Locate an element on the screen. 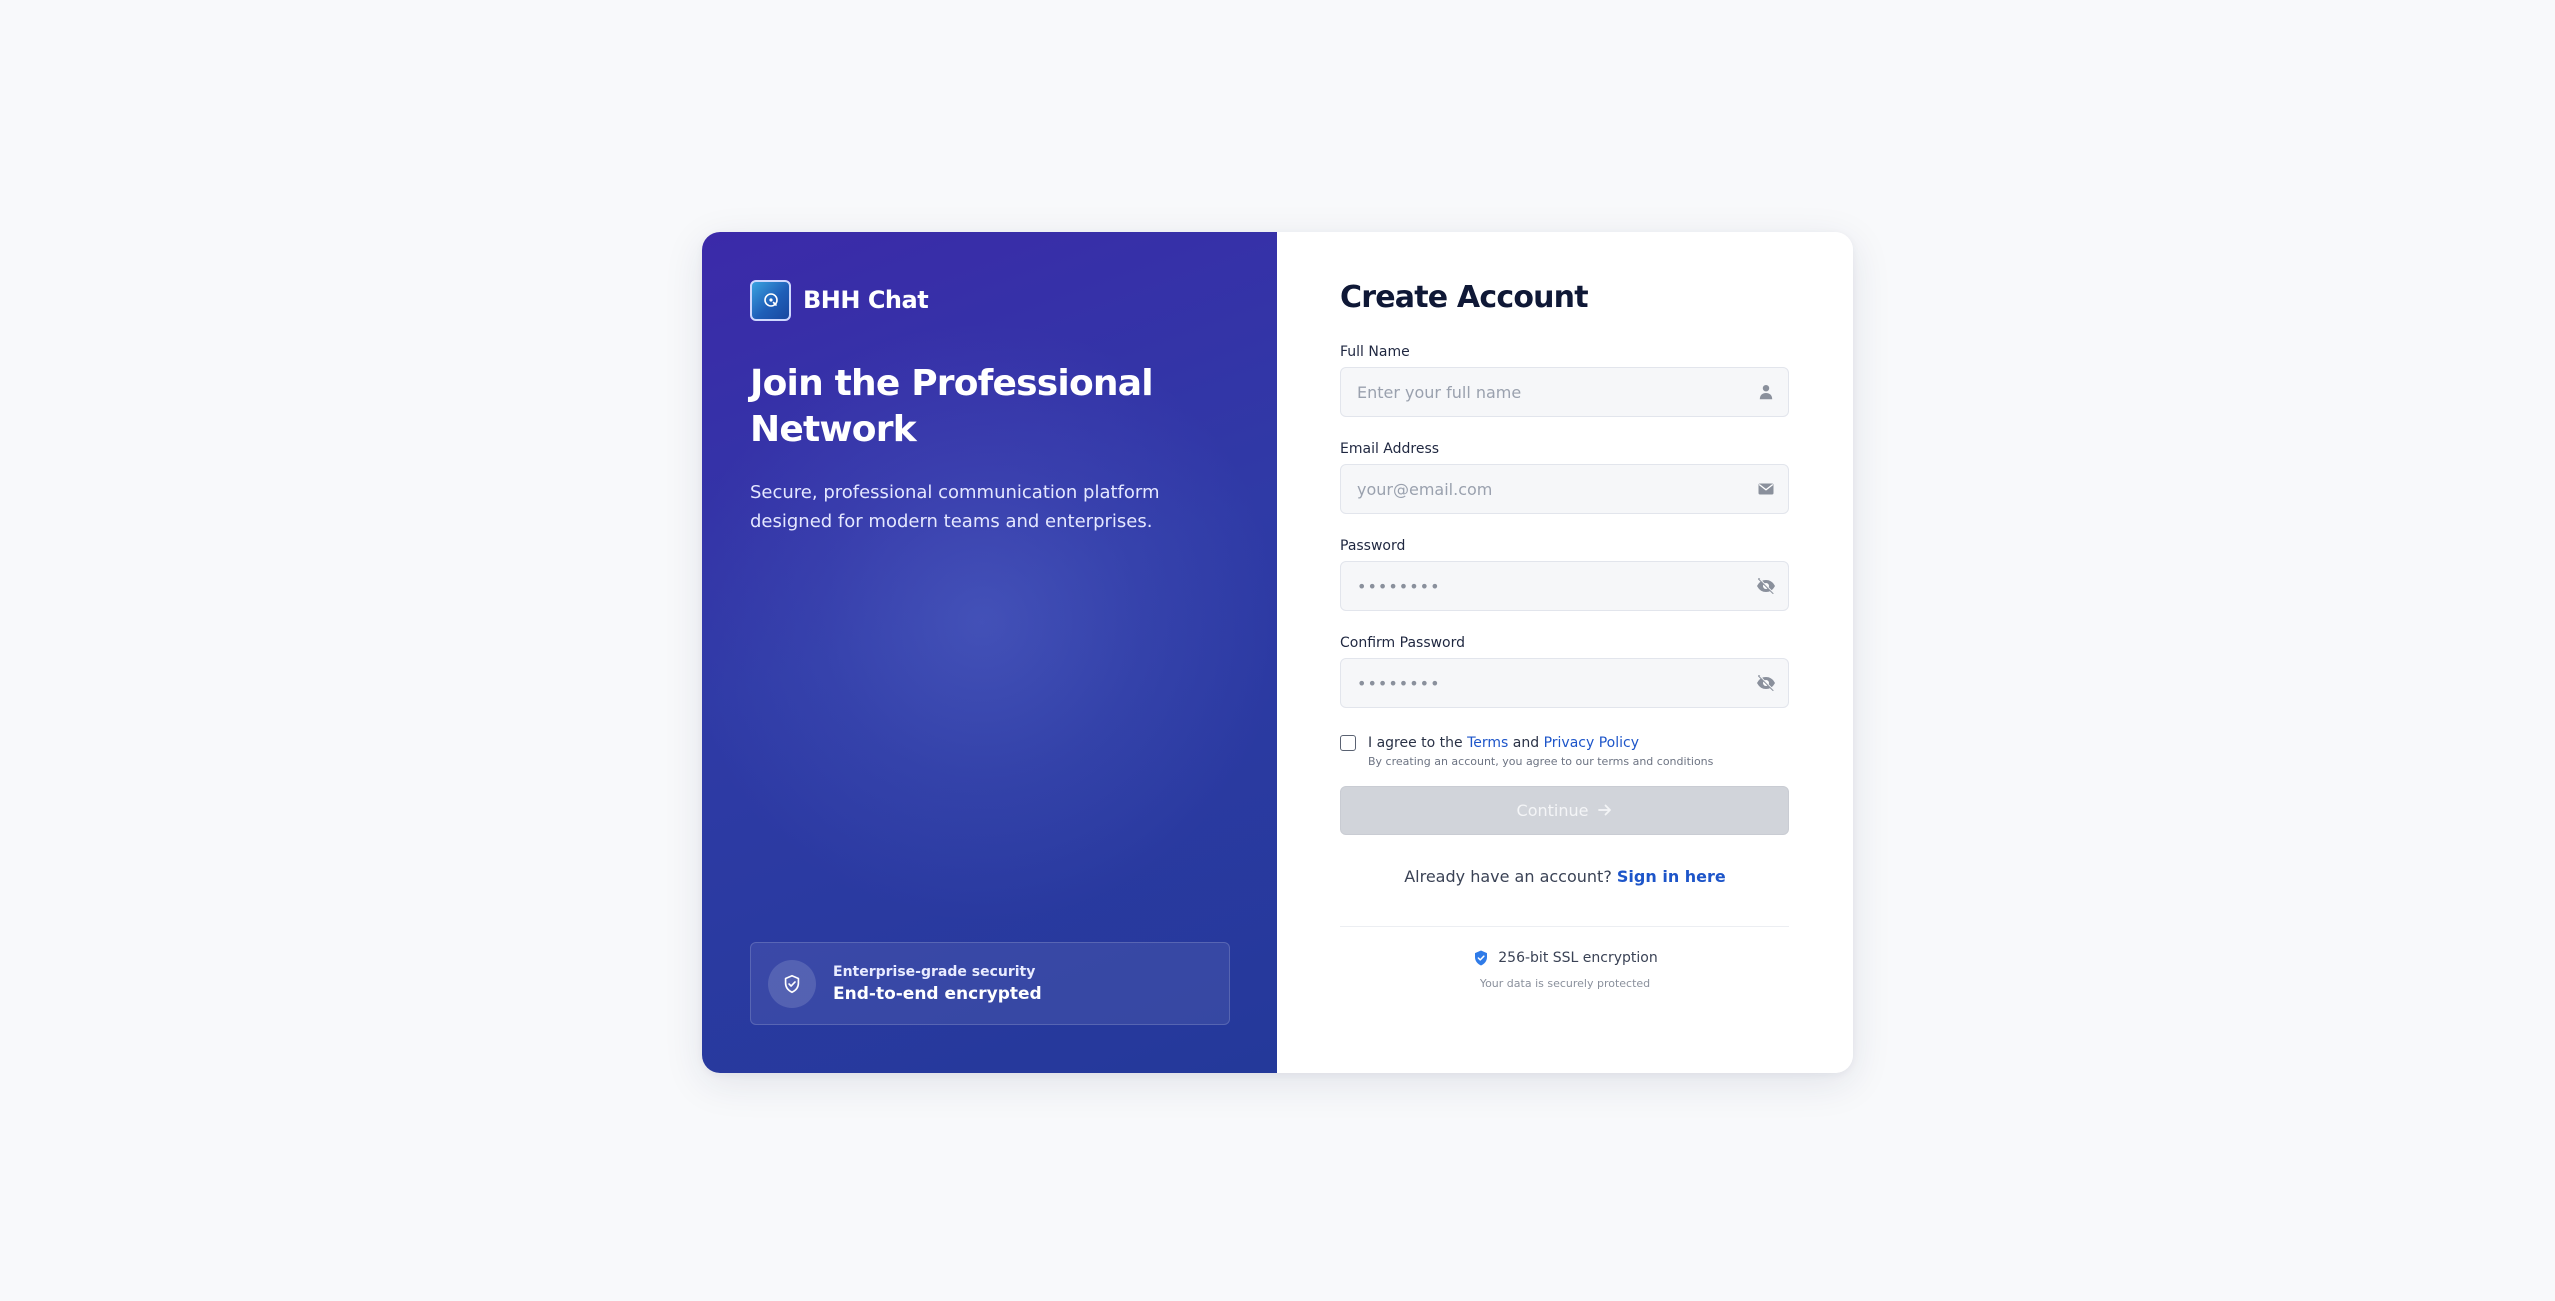 This screenshot has width=2555, height=1301. signin-text: Already have an account? is located at coordinates (1508, 876).